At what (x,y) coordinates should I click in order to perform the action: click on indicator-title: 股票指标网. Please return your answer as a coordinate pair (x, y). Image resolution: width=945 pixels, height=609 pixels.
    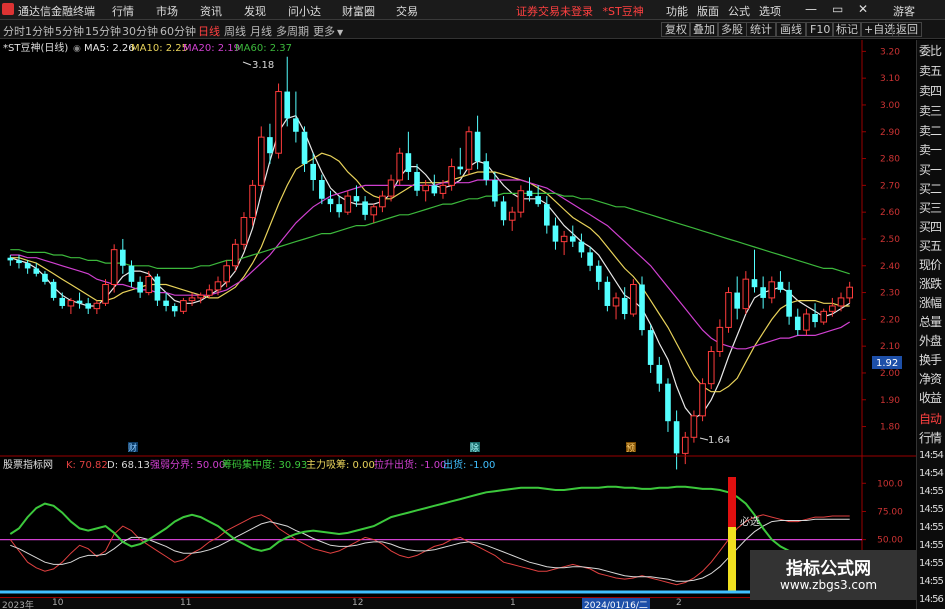
    Looking at the image, I should click on (28, 464).